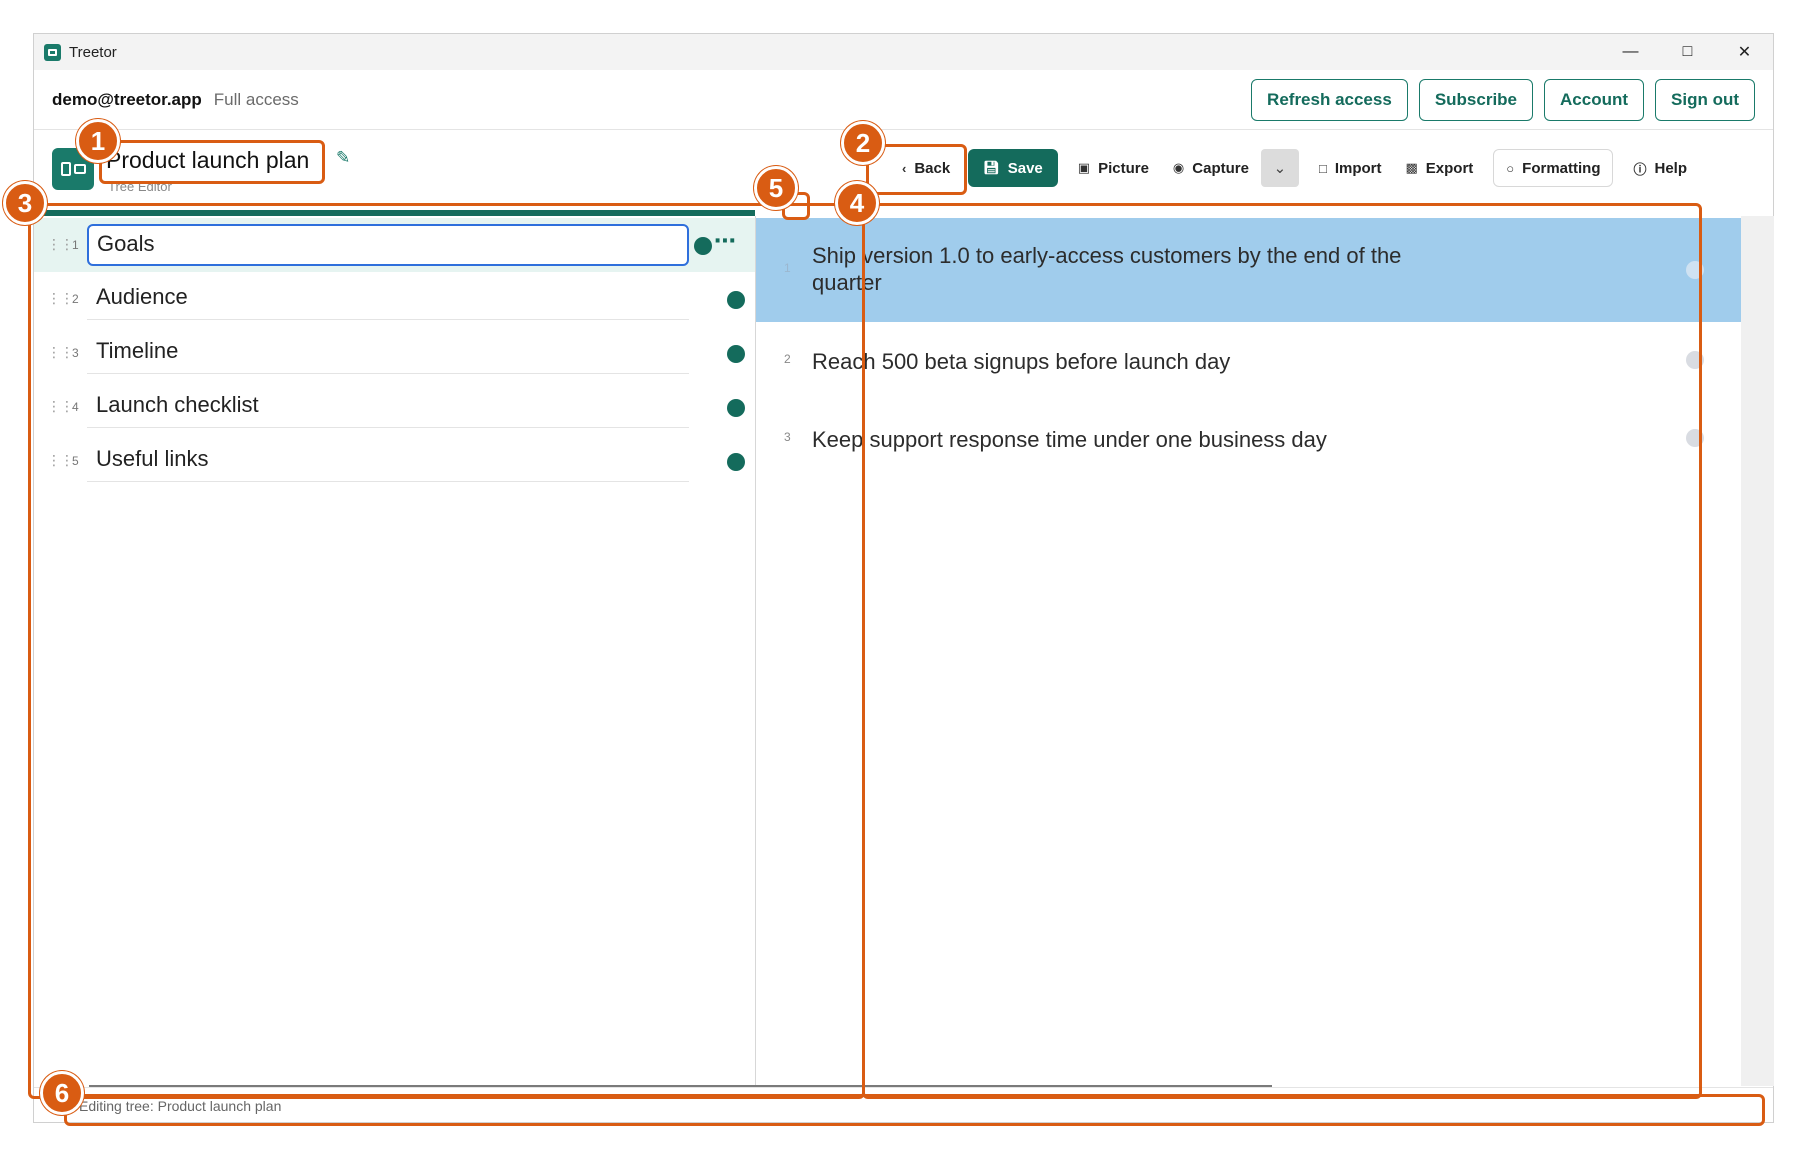 This screenshot has height=1152, width=1800. I want to click on back-button: ‹ Back, so click(926, 168).